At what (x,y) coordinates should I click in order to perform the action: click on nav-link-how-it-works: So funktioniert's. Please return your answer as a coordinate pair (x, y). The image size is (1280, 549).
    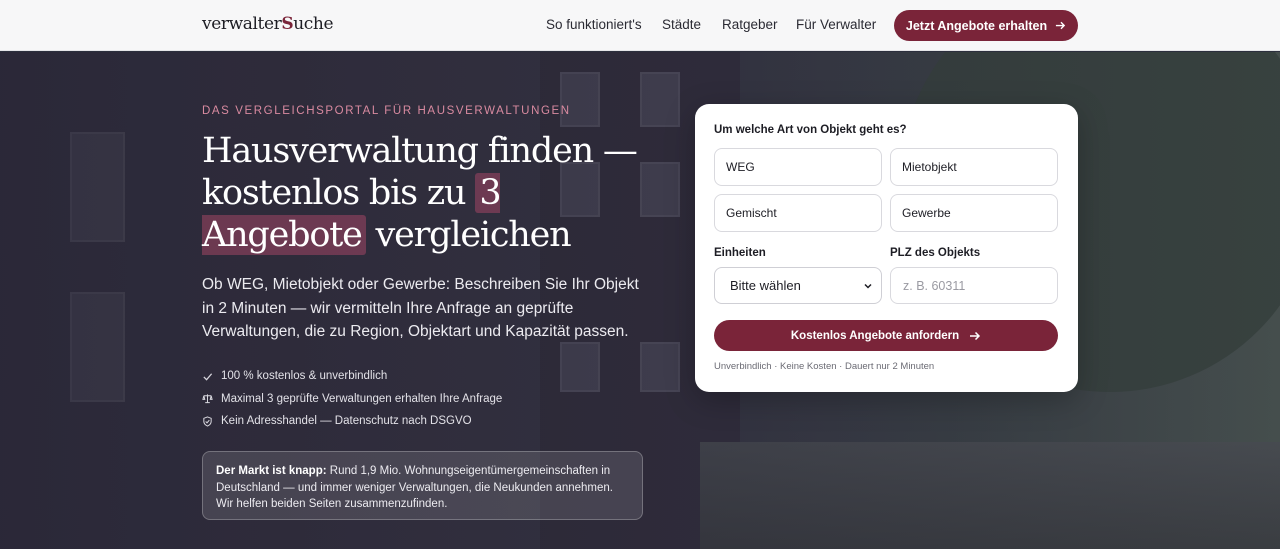
    Looking at the image, I should click on (594, 24).